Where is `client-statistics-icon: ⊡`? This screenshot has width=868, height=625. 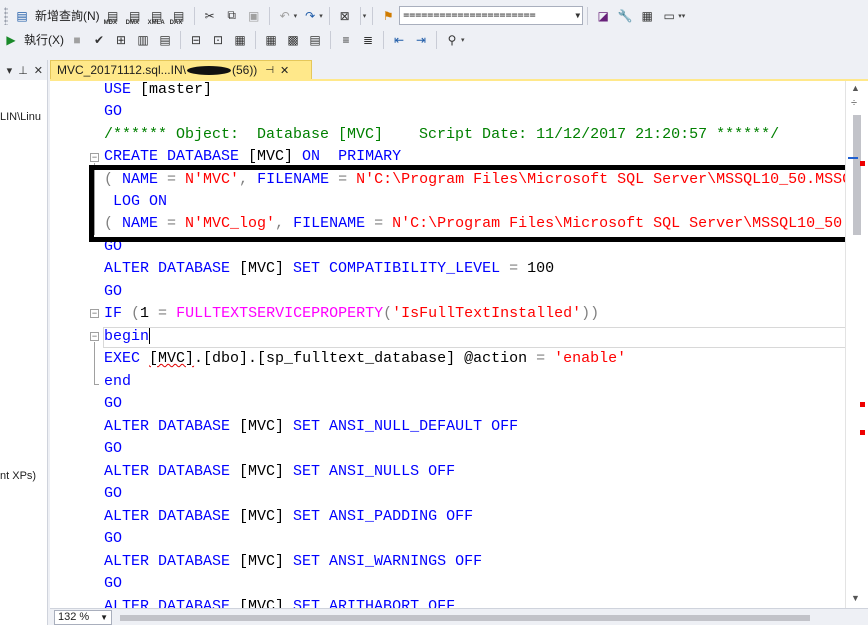 client-statistics-icon: ⊡ is located at coordinates (218, 40).